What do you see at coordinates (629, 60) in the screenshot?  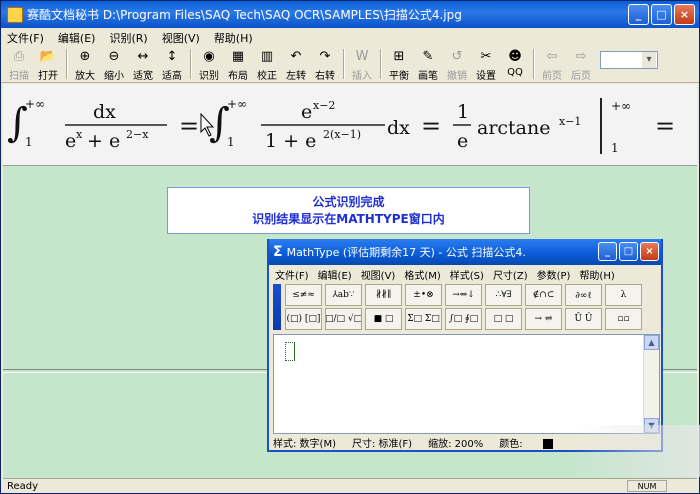 I see `page-select` at bounding box center [629, 60].